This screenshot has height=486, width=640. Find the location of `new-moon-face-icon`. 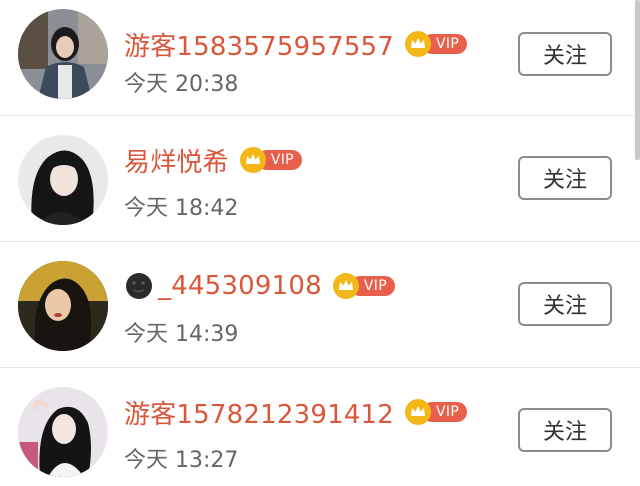

new-moon-face-icon is located at coordinates (139, 286).